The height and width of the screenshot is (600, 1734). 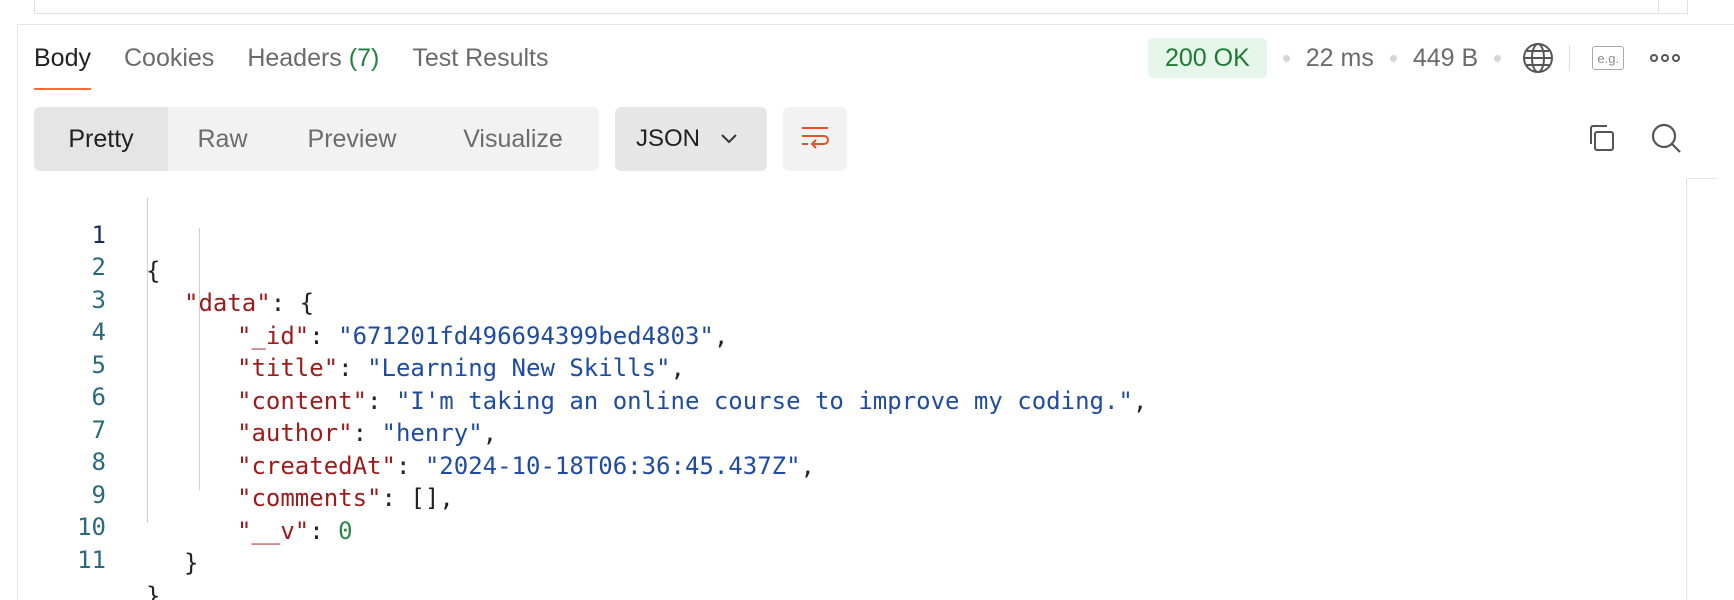 I want to click on response-meta: 200 OK 22 ms 449 B e.g., so click(x=1414, y=58).